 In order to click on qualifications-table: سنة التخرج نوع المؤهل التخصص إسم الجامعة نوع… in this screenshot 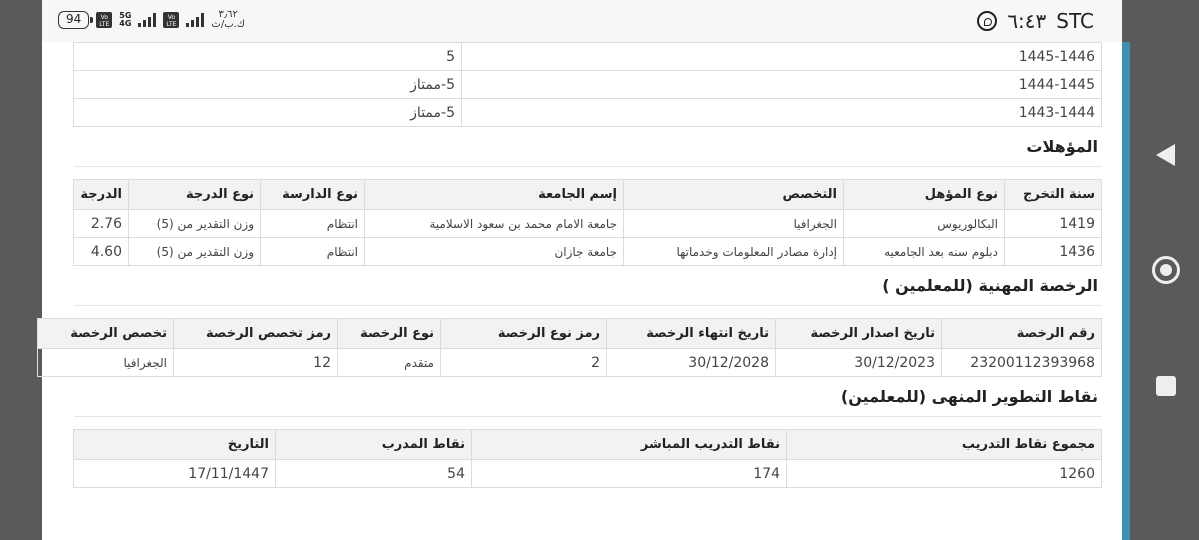, I will do `click(587, 222)`.